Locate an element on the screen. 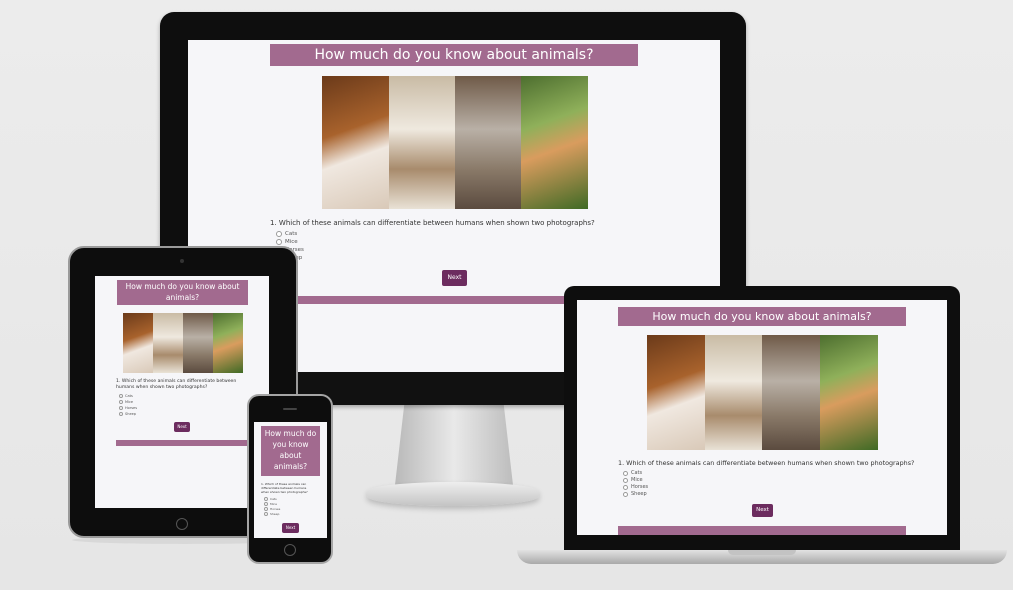  laptop-notch is located at coordinates (762, 552).